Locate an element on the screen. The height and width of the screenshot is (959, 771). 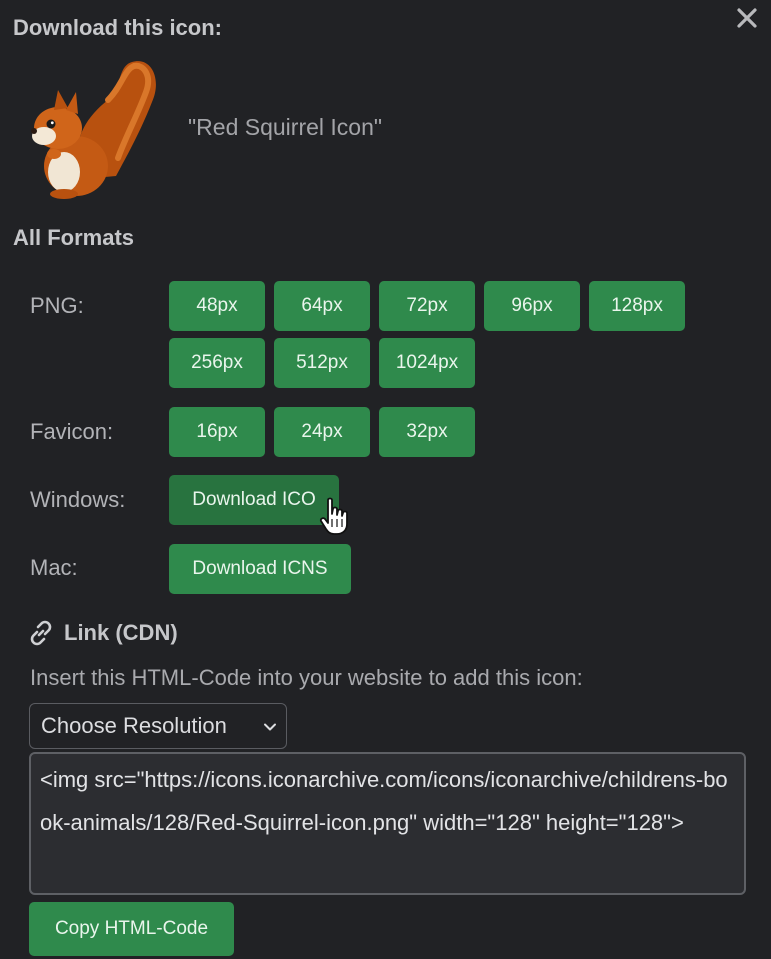
png-512px-button: 512px is located at coordinates (322, 363).